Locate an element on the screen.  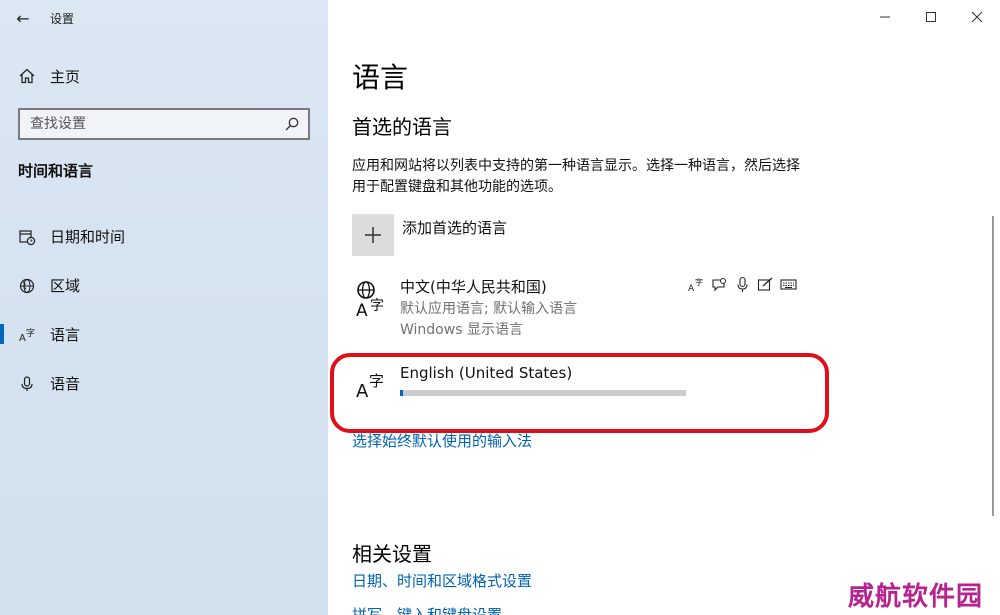
partially-visible-link: 拼写、键入和键盘设置 is located at coordinates (427, 609).